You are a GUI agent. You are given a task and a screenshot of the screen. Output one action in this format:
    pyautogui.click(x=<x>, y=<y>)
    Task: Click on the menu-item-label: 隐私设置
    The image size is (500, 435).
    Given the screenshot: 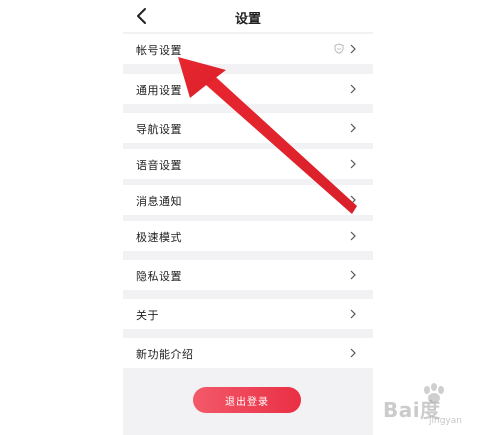 What is the action you would take?
    pyautogui.click(x=159, y=276)
    